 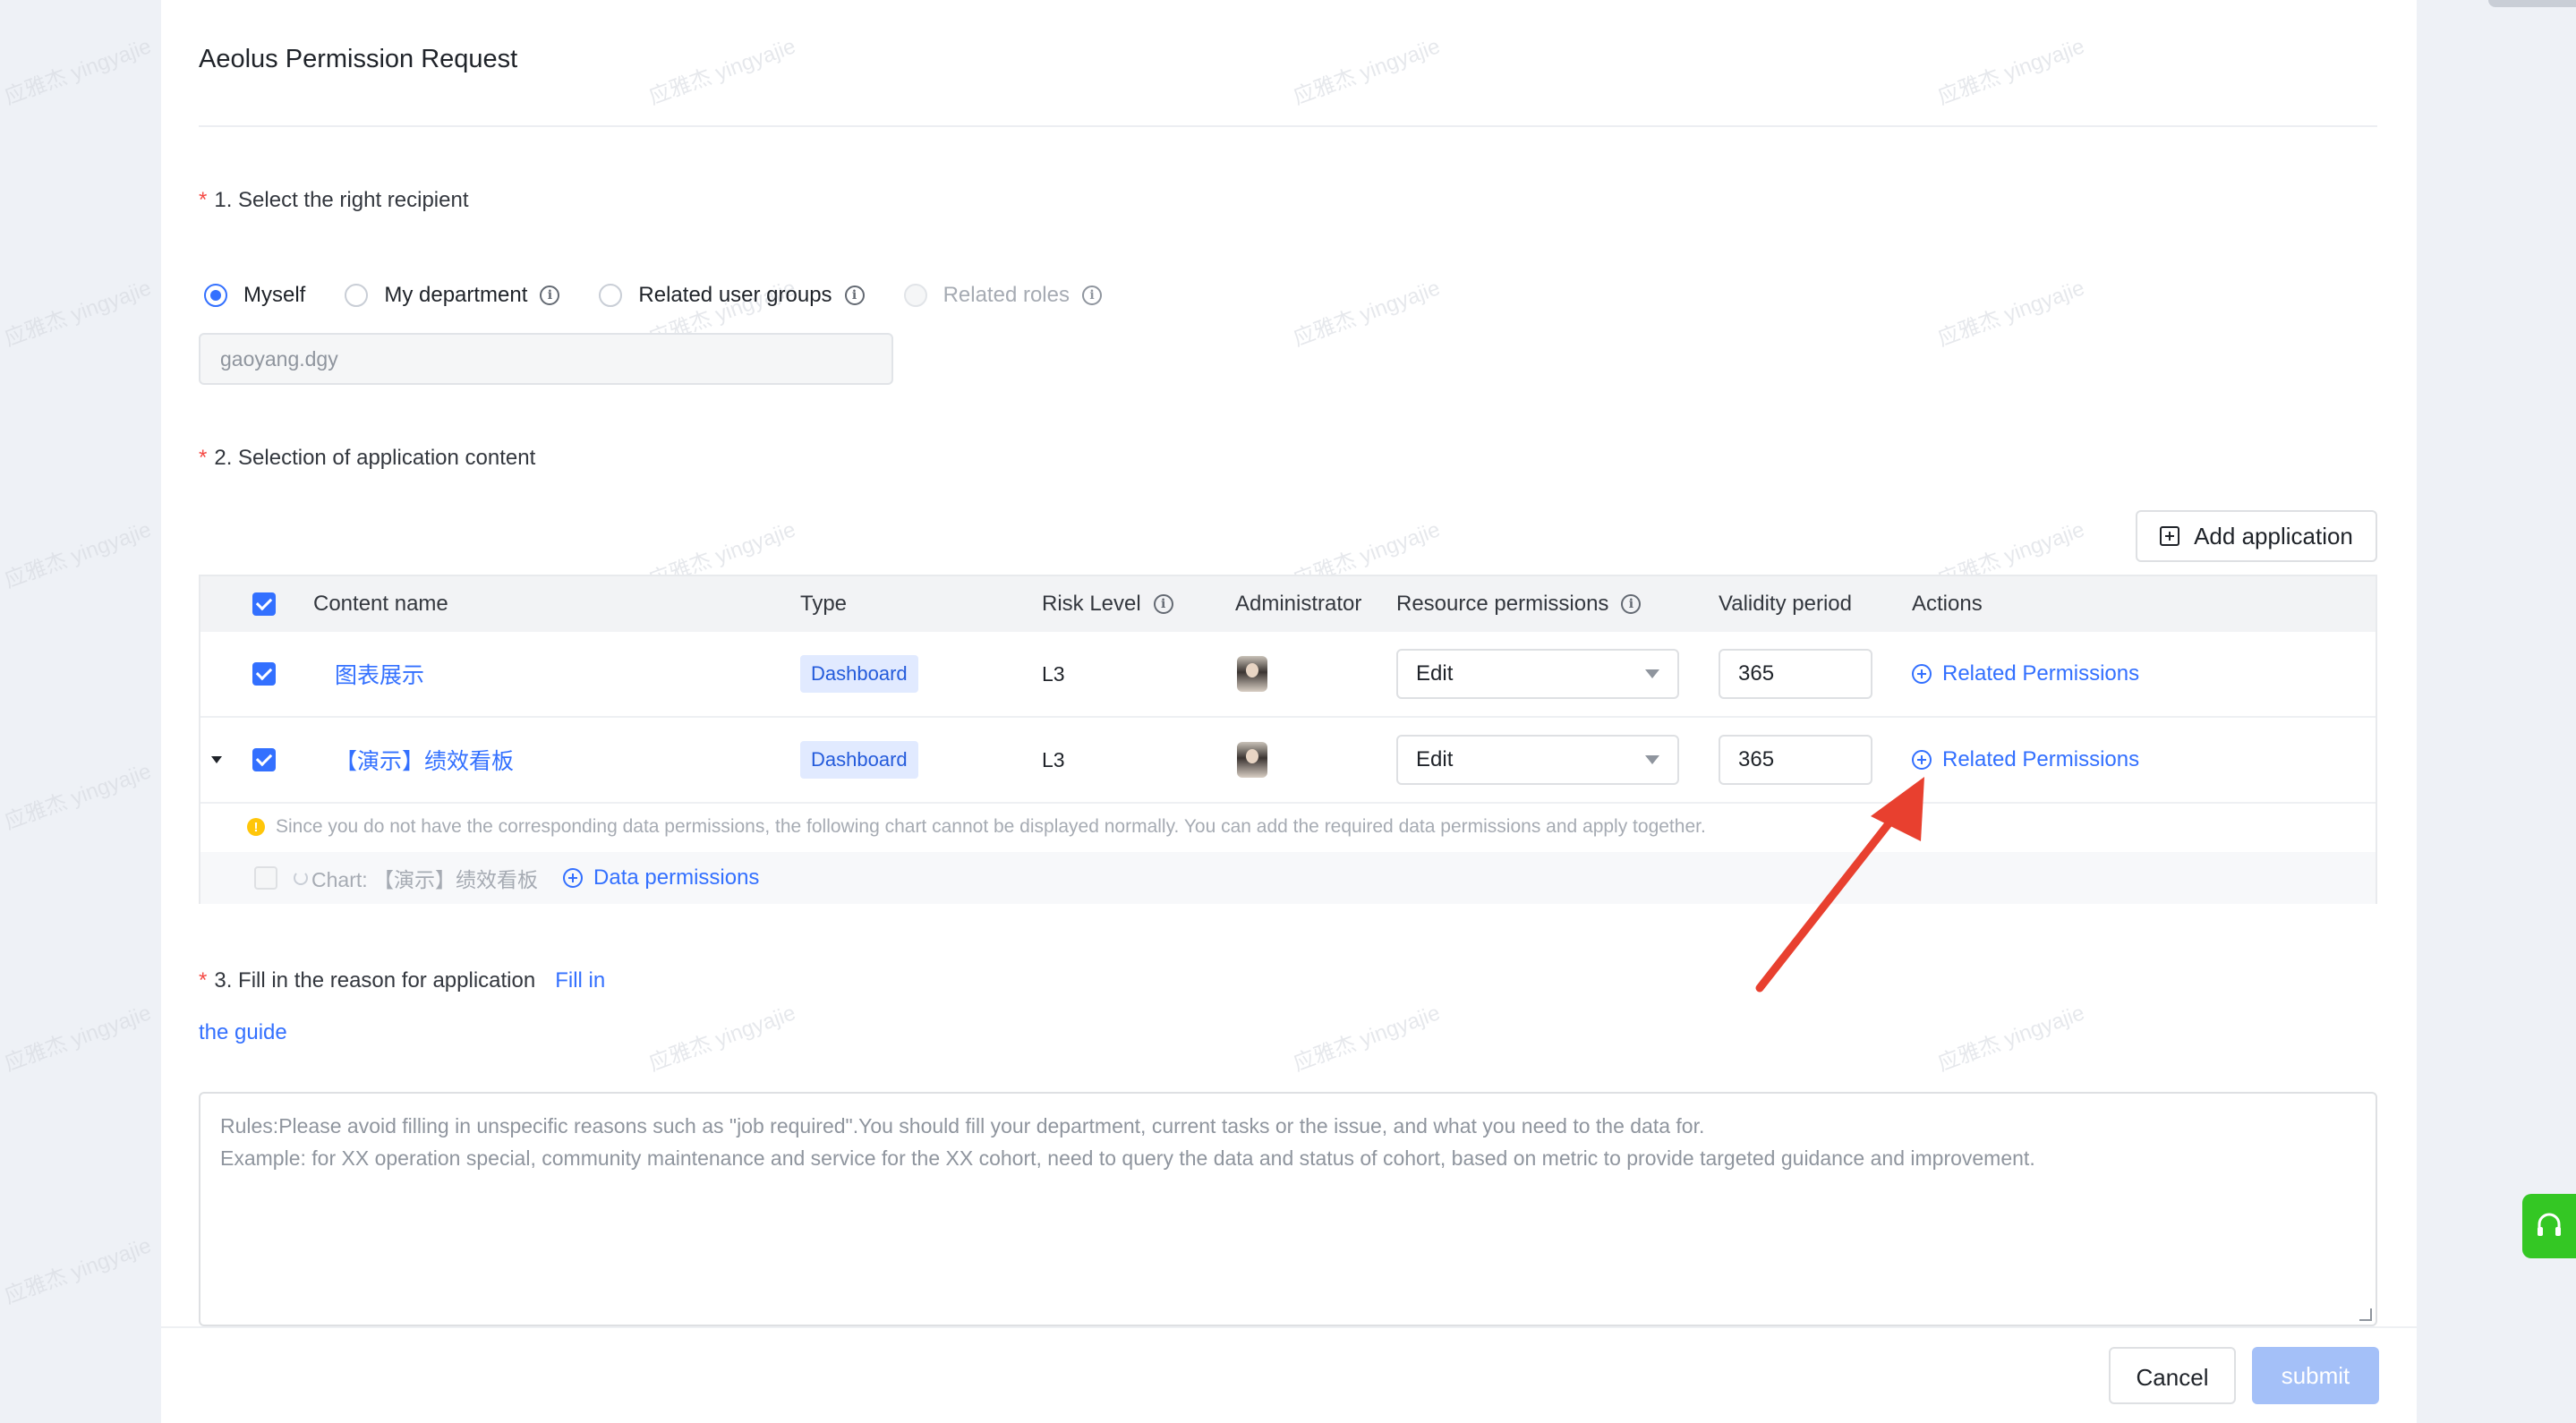 What do you see at coordinates (1289, 1374) in the screenshot?
I see `footer-bar` at bounding box center [1289, 1374].